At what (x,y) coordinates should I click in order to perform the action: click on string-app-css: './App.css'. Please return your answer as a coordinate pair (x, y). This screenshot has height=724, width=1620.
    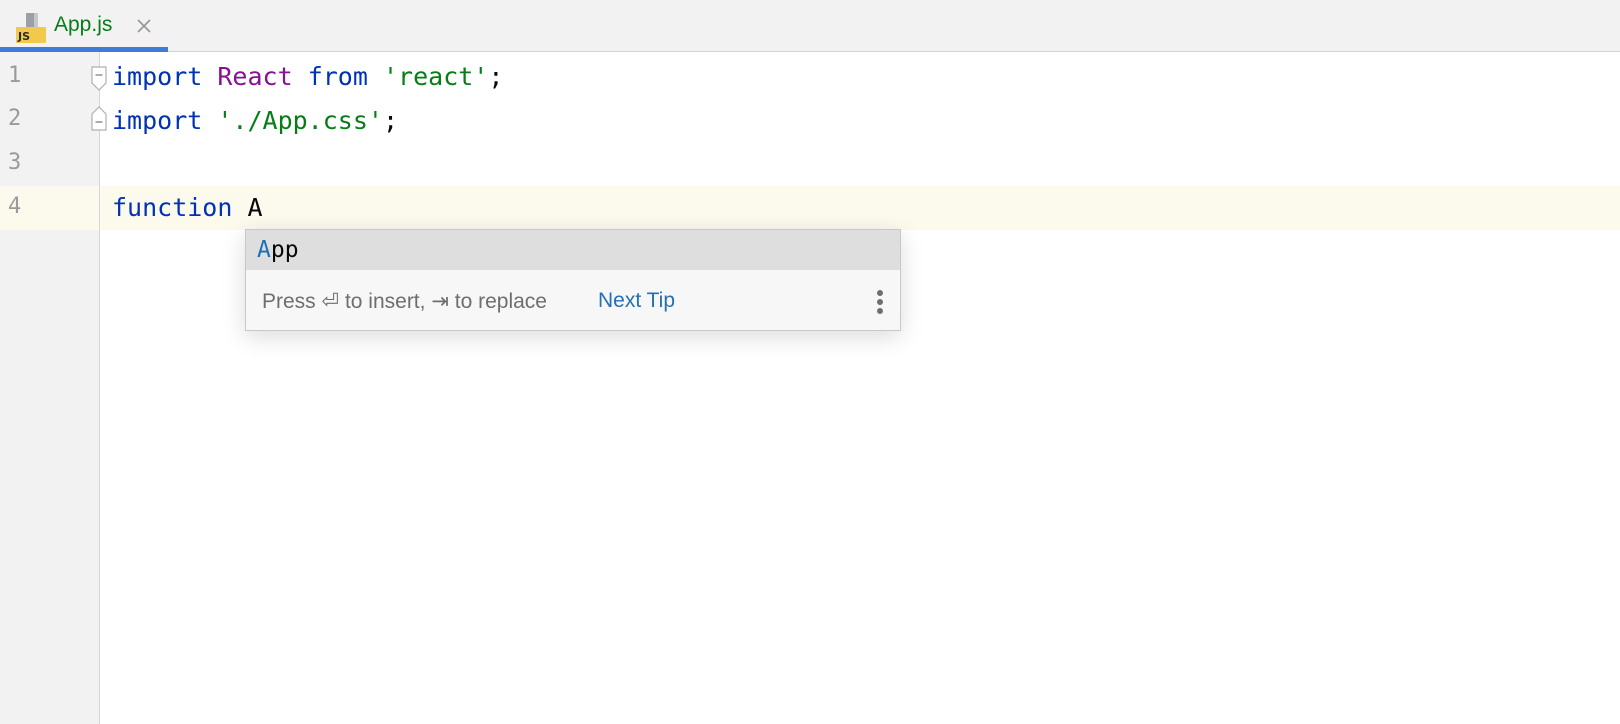
    Looking at the image, I should click on (300, 120).